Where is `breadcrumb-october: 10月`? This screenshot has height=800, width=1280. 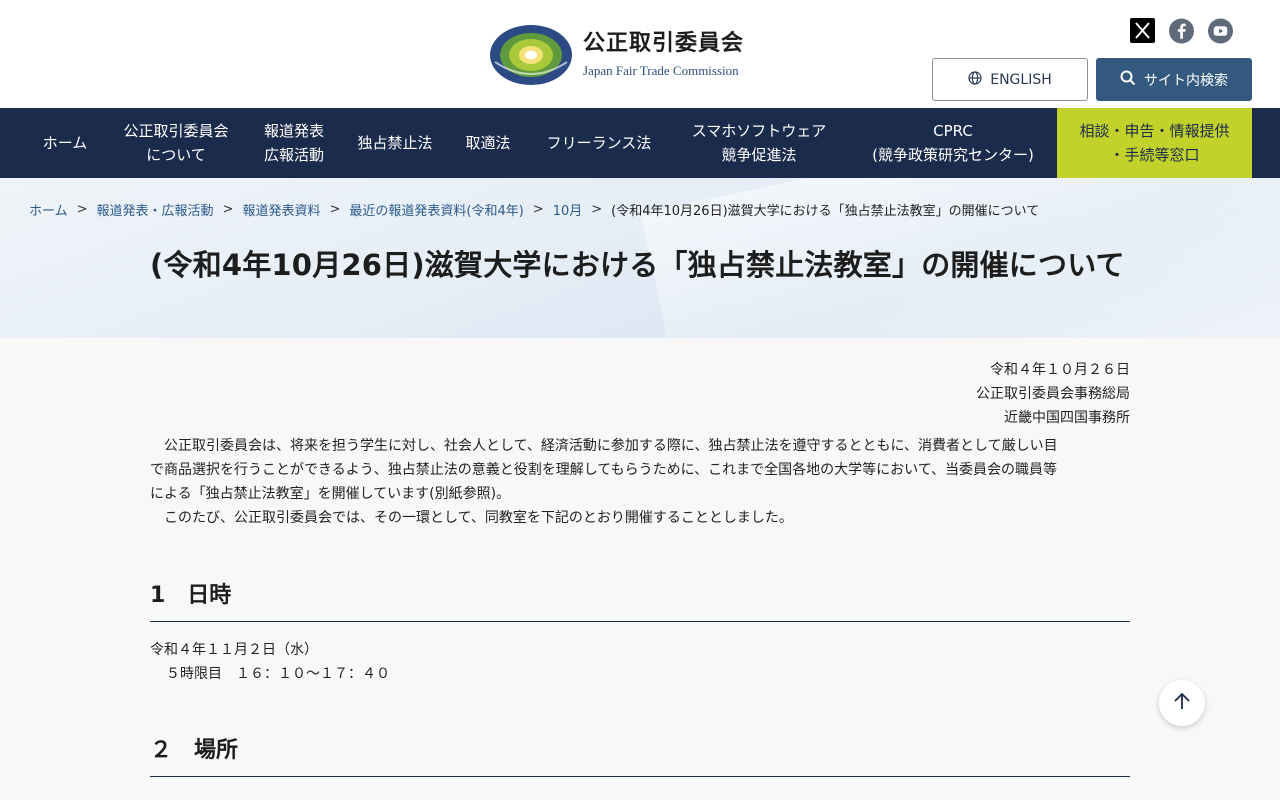 breadcrumb-october: 10月 is located at coordinates (568, 209).